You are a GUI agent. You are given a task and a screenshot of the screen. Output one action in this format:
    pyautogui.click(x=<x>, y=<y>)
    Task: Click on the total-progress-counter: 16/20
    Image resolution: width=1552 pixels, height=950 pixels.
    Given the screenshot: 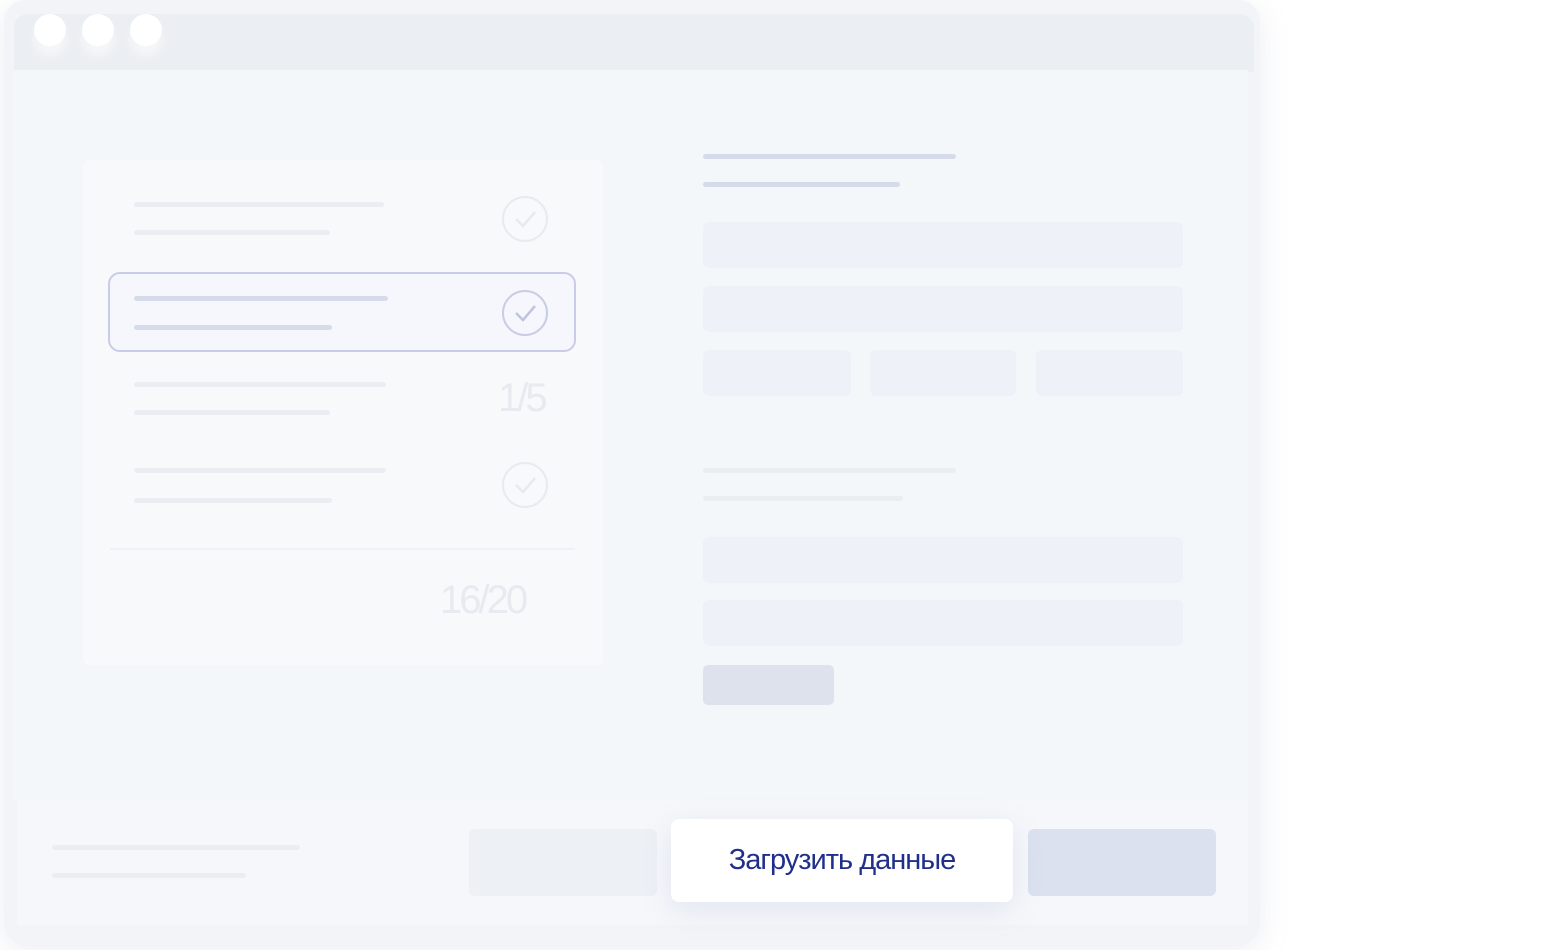 What is the action you would take?
    pyautogui.click(x=484, y=600)
    